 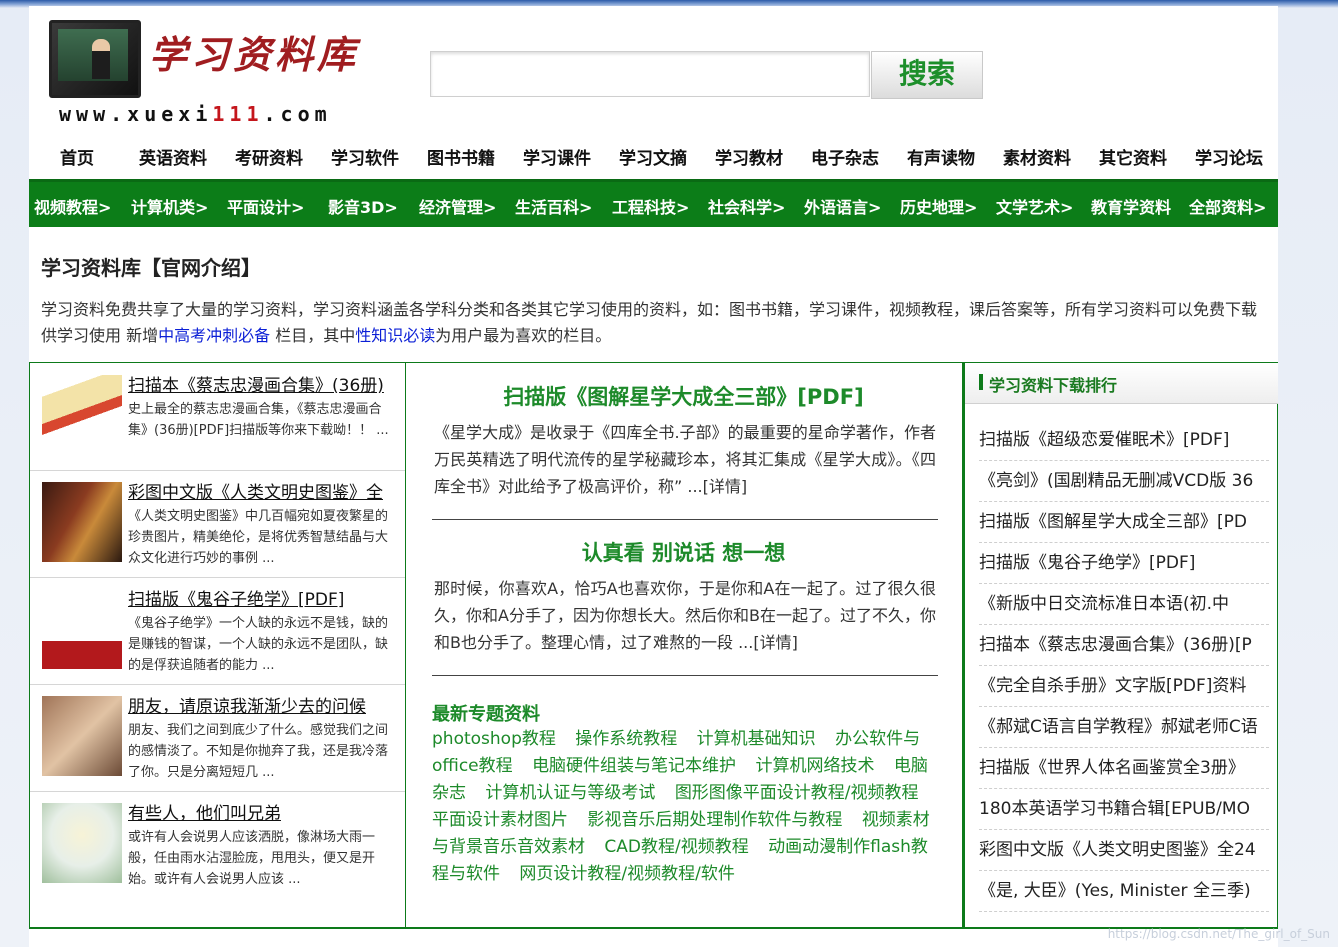 What do you see at coordinates (457, 206) in the screenshot?
I see `category-economics: 经济管理>` at bounding box center [457, 206].